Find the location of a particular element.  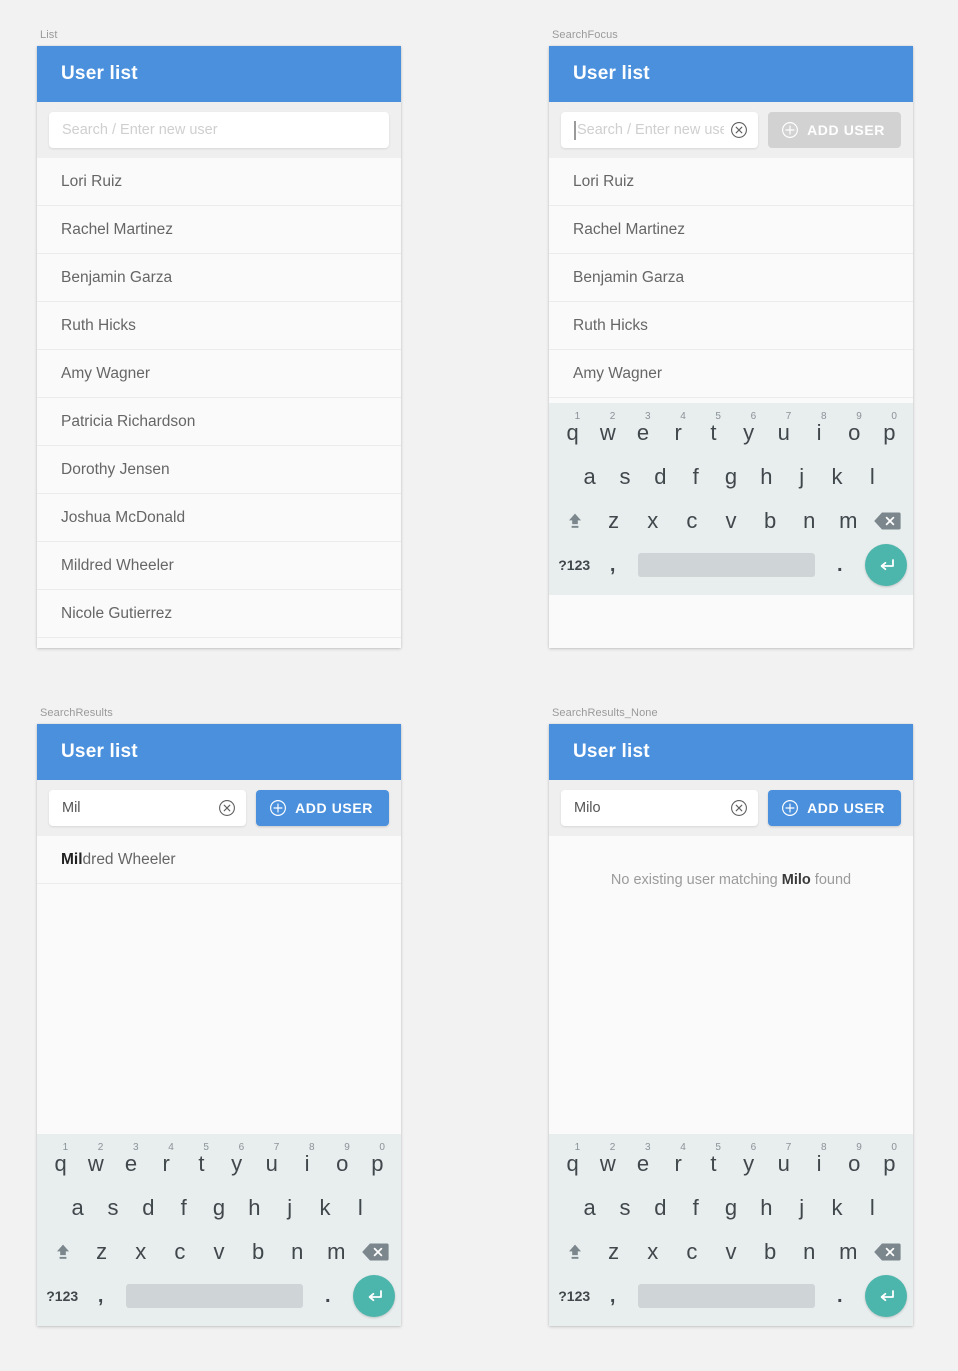

key-a: a is located at coordinates (589, 1208).